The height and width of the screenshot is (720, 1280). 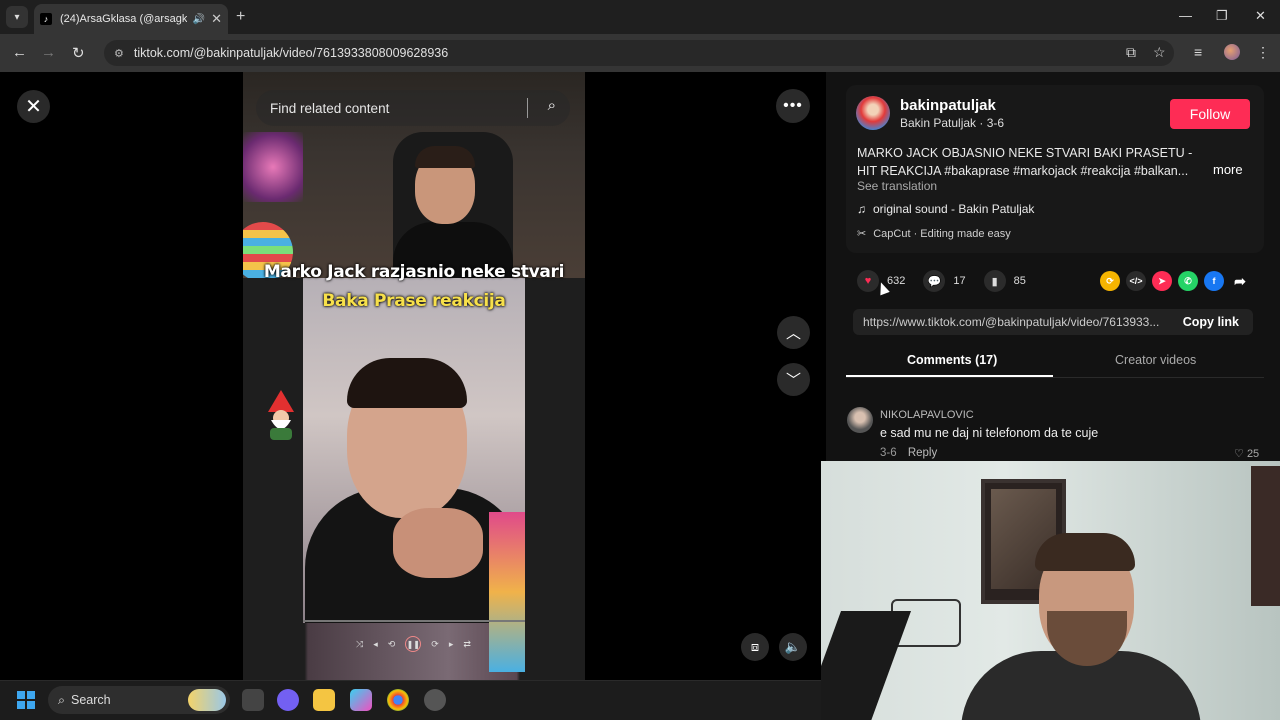 What do you see at coordinates (414, 272) in the screenshot?
I see `video-caption-line1: Marko Jack razjasnio neke stvari` at bounding box center [414, 272].